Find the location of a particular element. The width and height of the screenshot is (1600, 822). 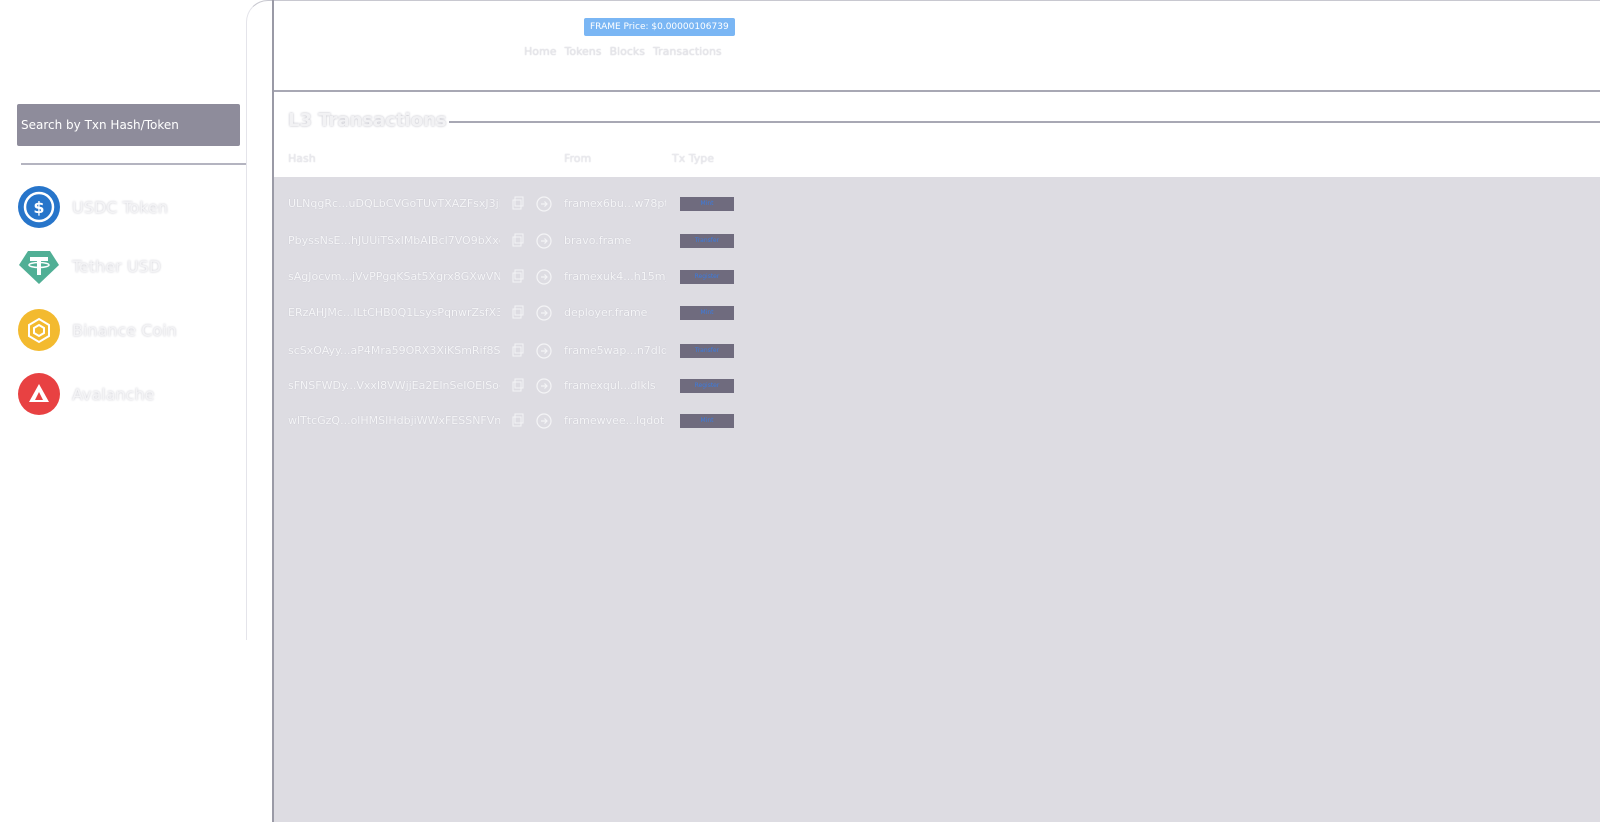

sidebar-item-usdc: $ USDC Token is located at coordinates (128, 207).